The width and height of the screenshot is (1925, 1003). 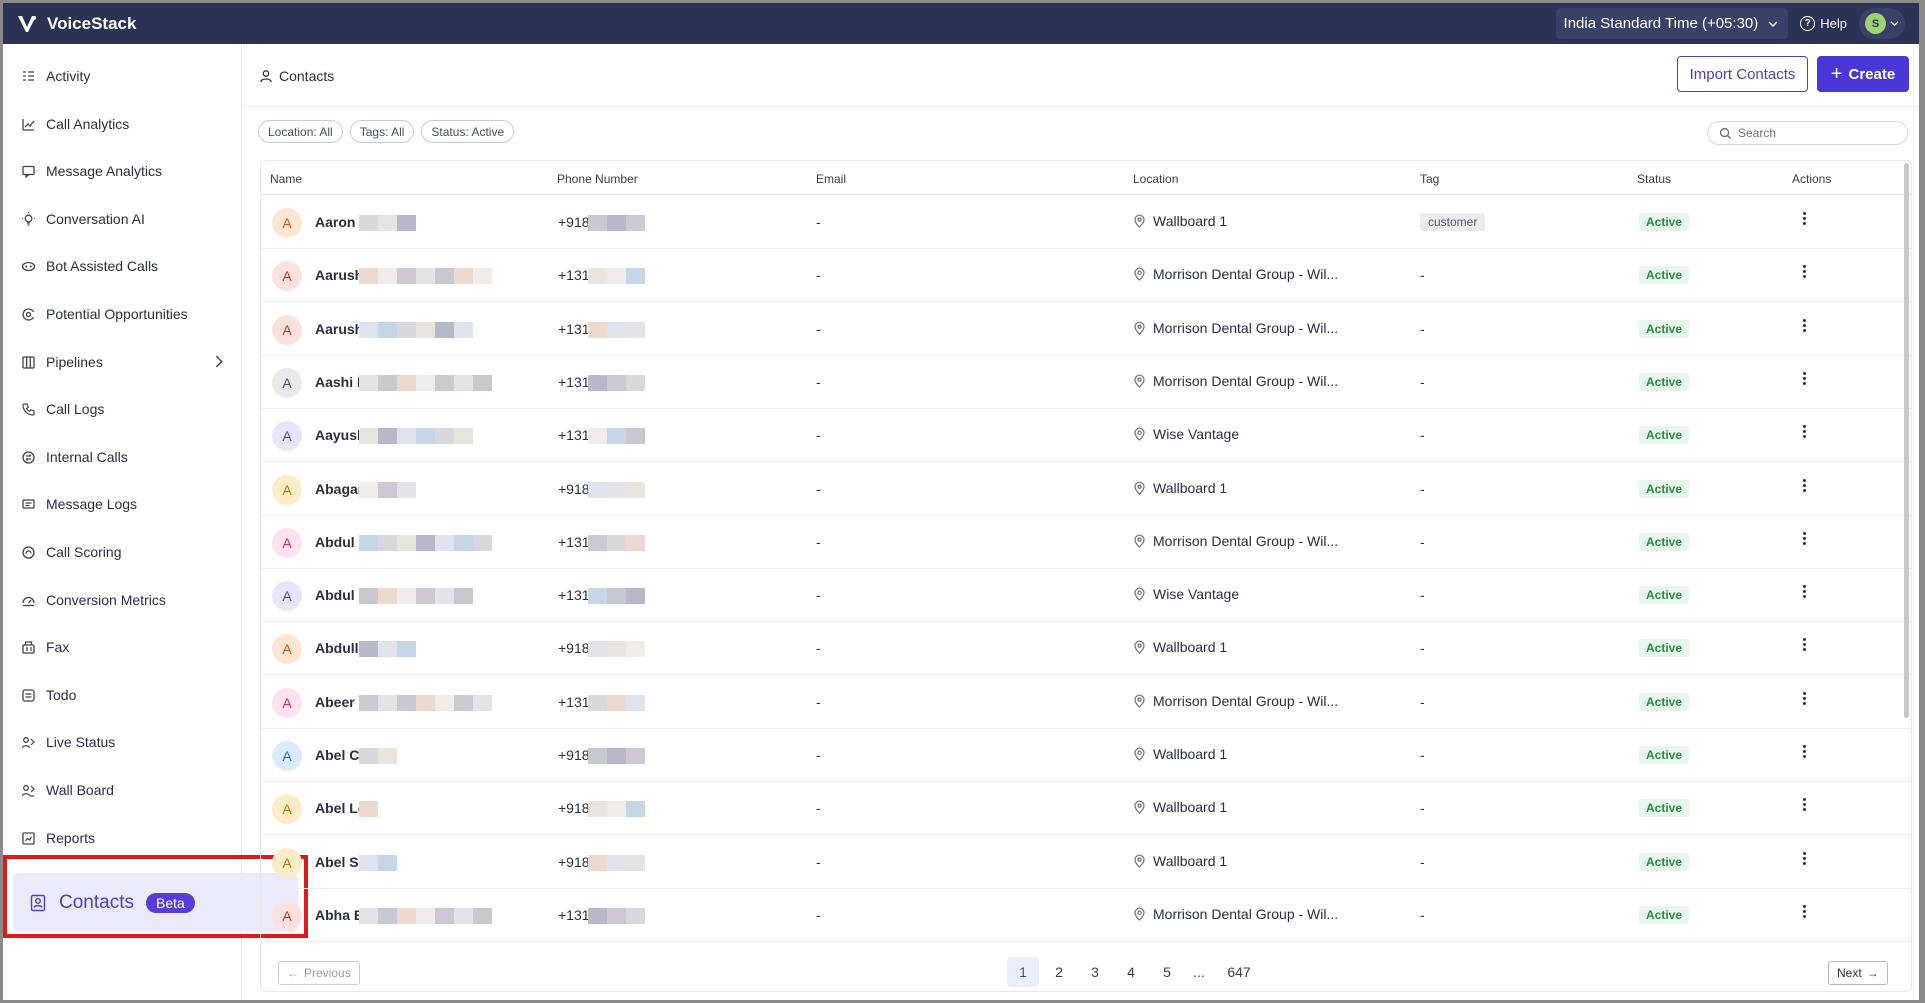 What do you see at coordinates (123, 219) in the screenshot?
I see `sidebar-item-conversation-ai: Conversation AI` at bounding box center [123, 219].